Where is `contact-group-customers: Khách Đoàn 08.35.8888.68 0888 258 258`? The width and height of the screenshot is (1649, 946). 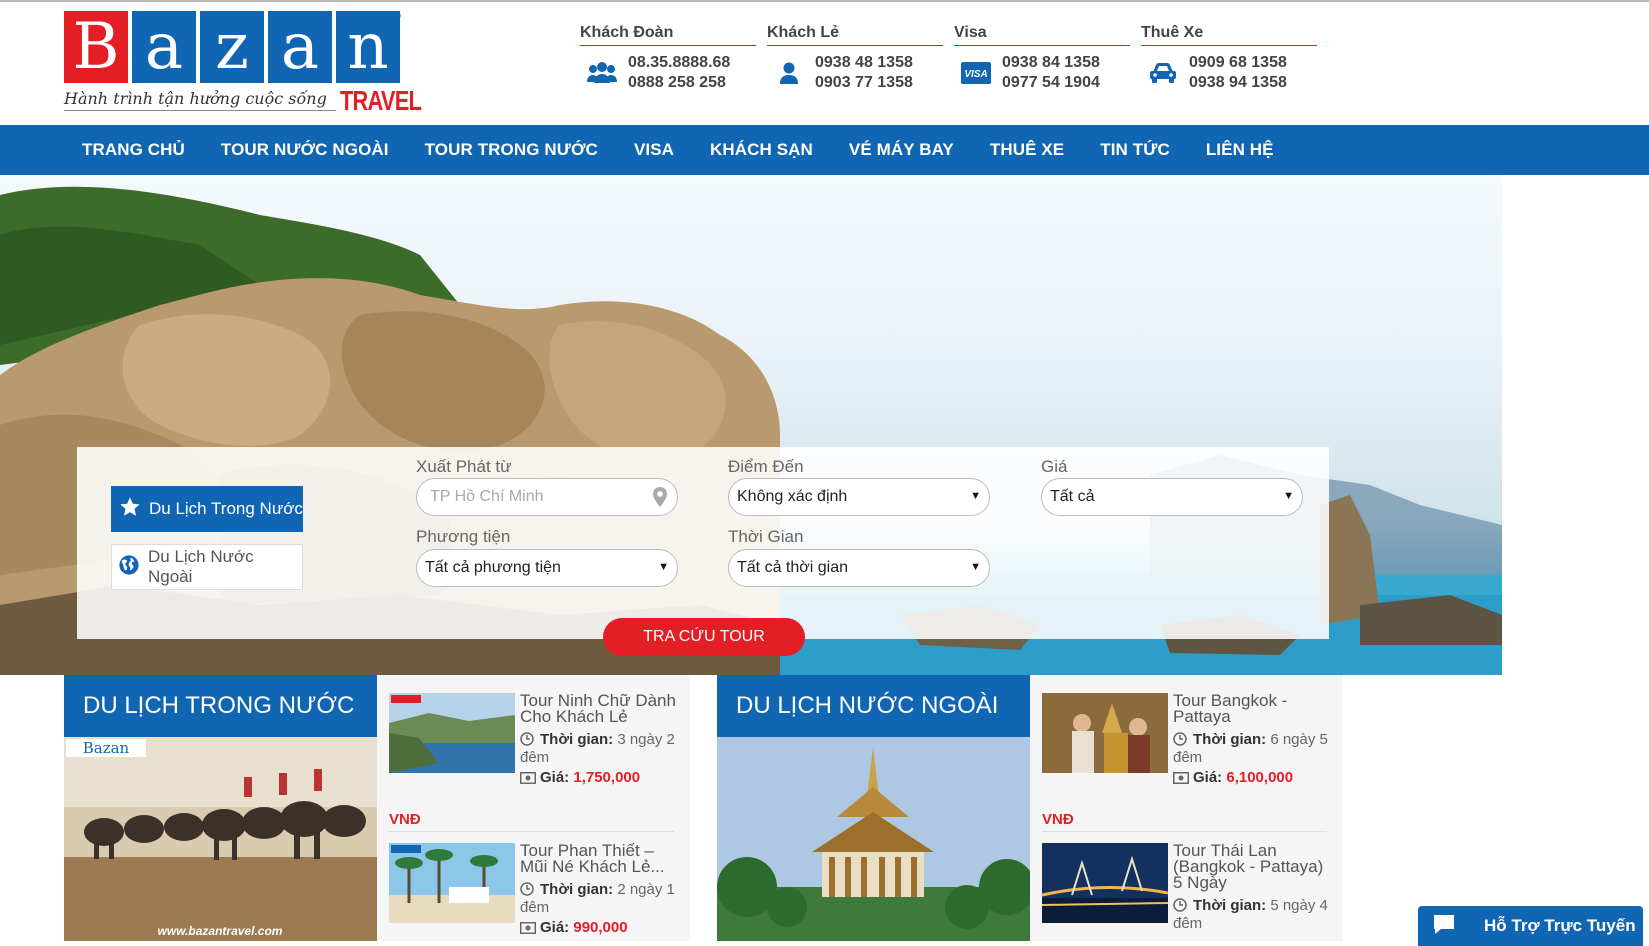 contact-group-customers: Khách Đoàn 08.35.8888.68 0888 258 258 is located at coordinates (668, 58).